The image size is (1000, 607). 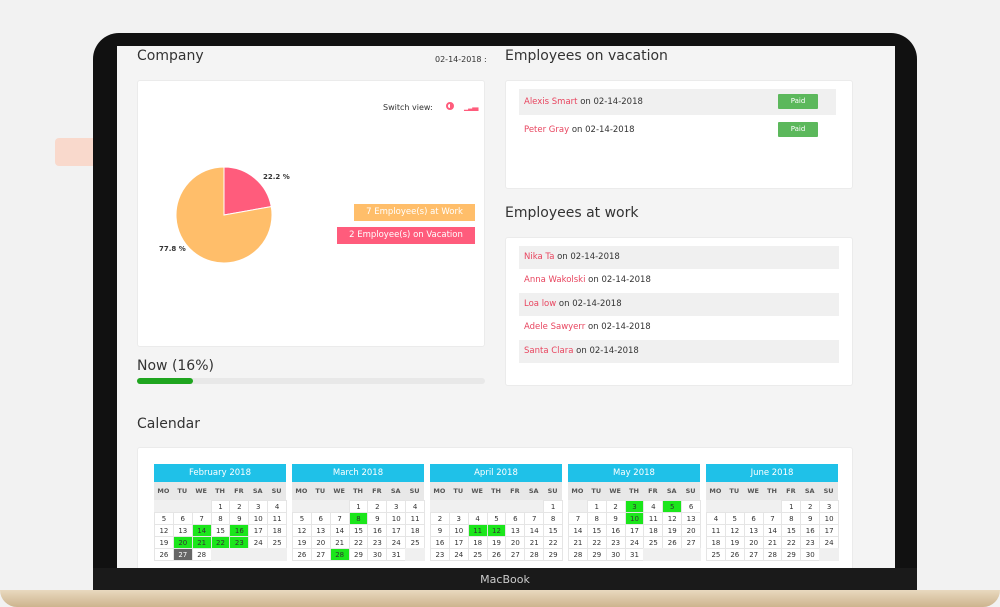 I want to click on today-day: 27, so click(x=182, y=554).